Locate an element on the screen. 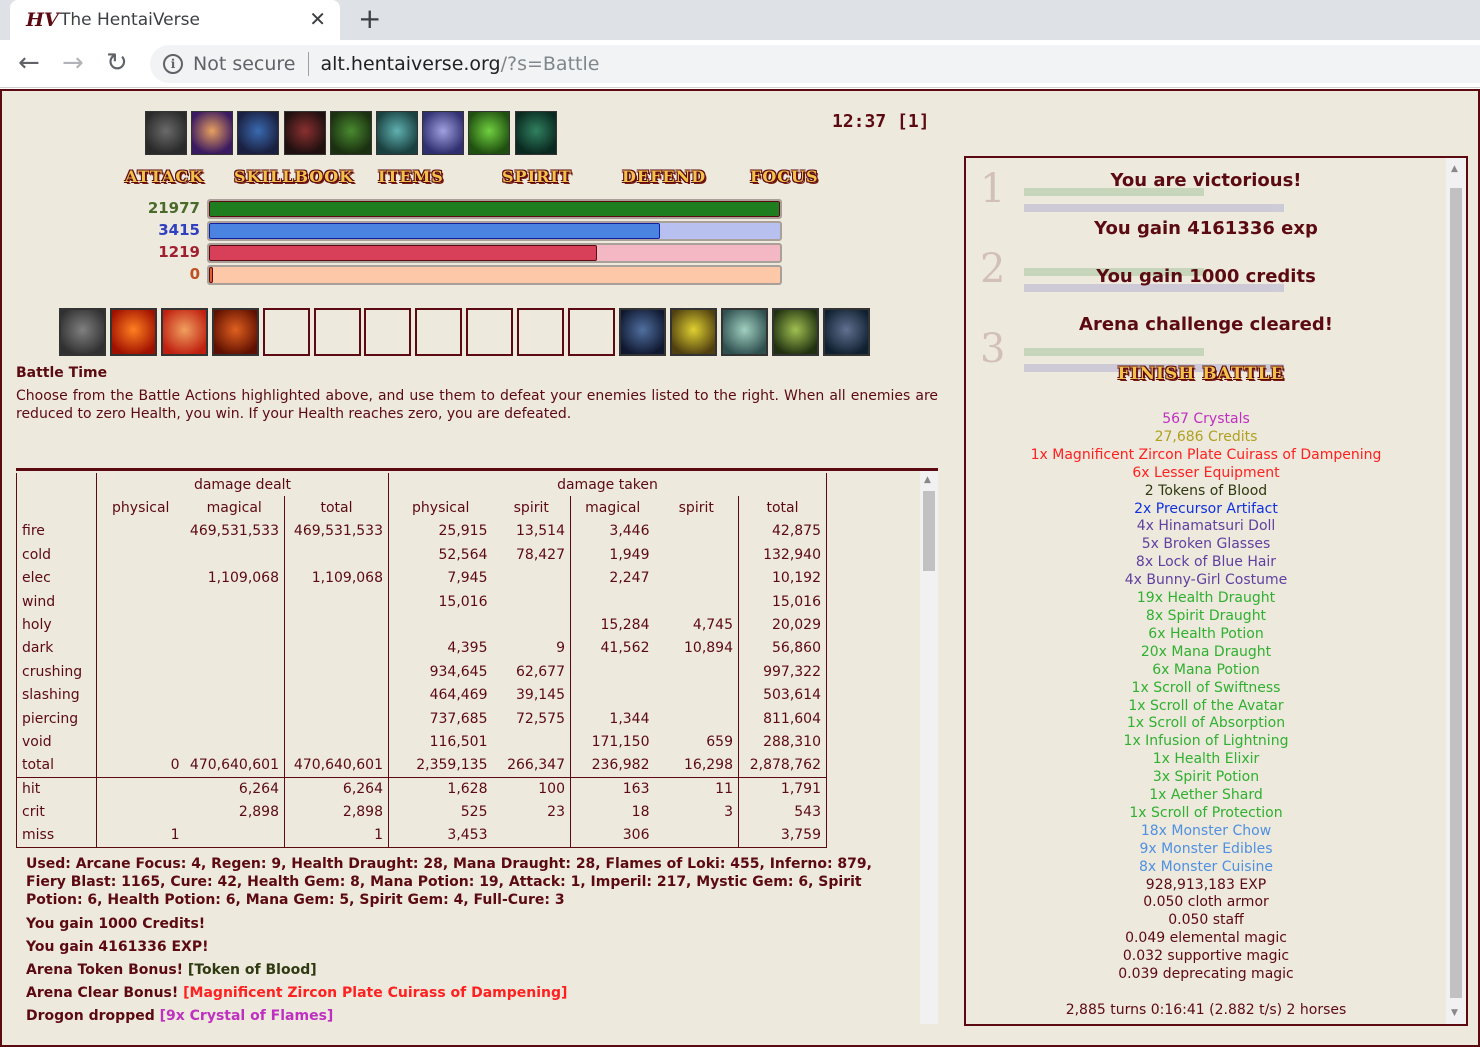 This screenshot has height=1047, width=1480. drop-label: Drogon dropped is located at coordinates (93, 1016).